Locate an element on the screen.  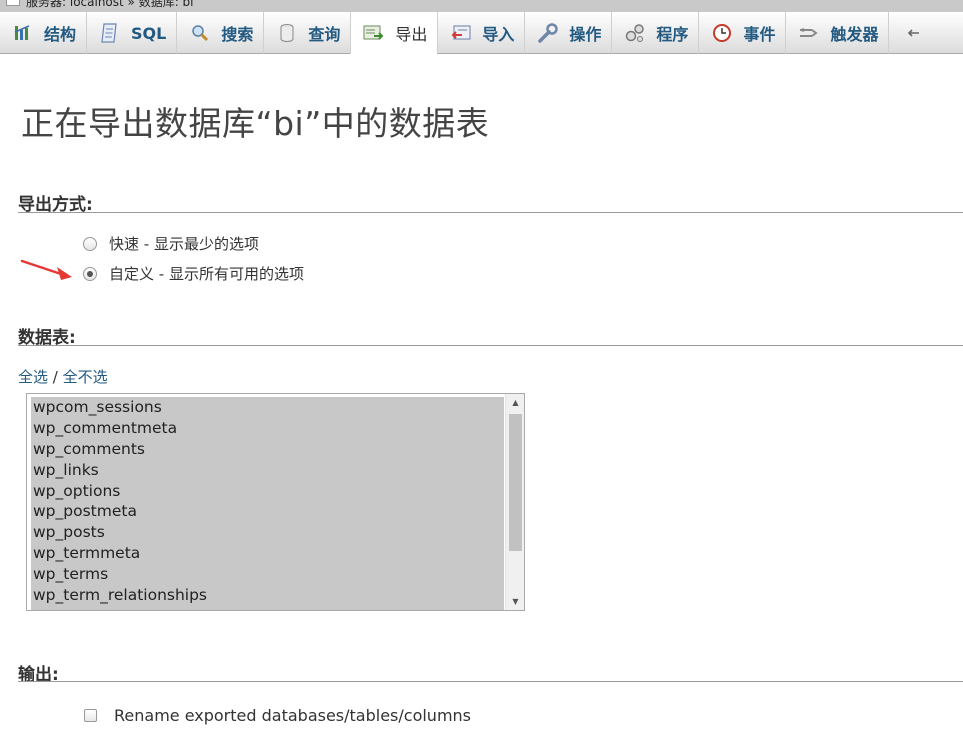
tab-events: 事件 is located at coordinates (743, 33).